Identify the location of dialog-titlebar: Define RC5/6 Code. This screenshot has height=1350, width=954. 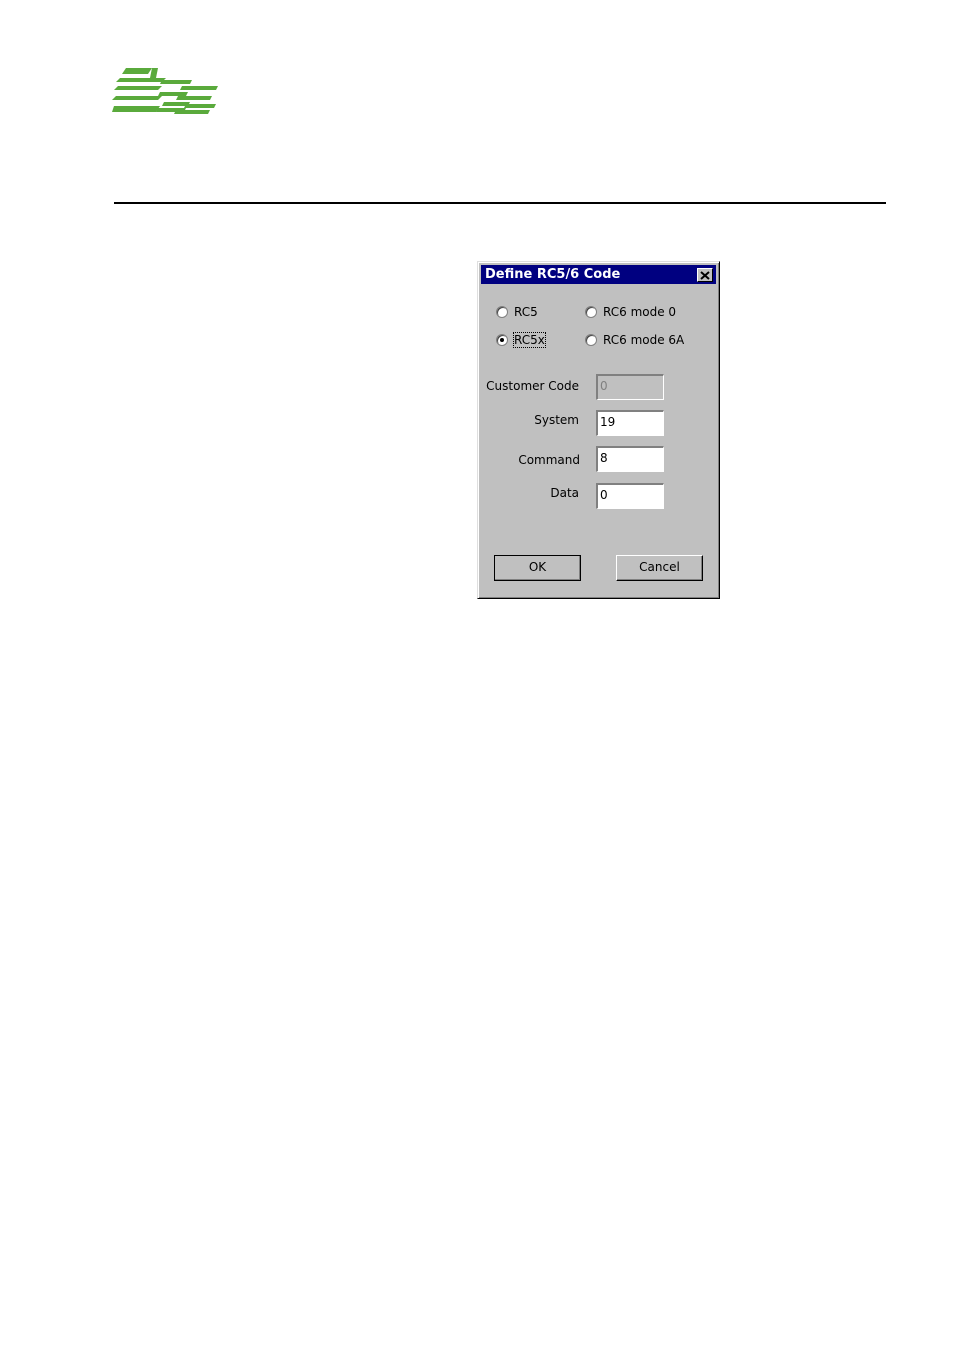
(598, 274).